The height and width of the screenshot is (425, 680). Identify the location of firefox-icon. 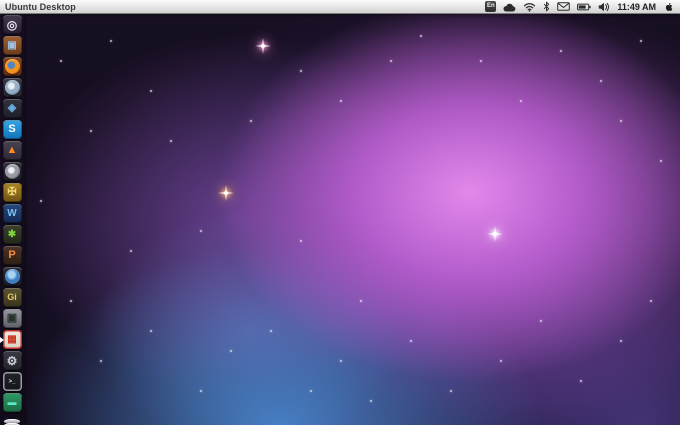
(12, 66).